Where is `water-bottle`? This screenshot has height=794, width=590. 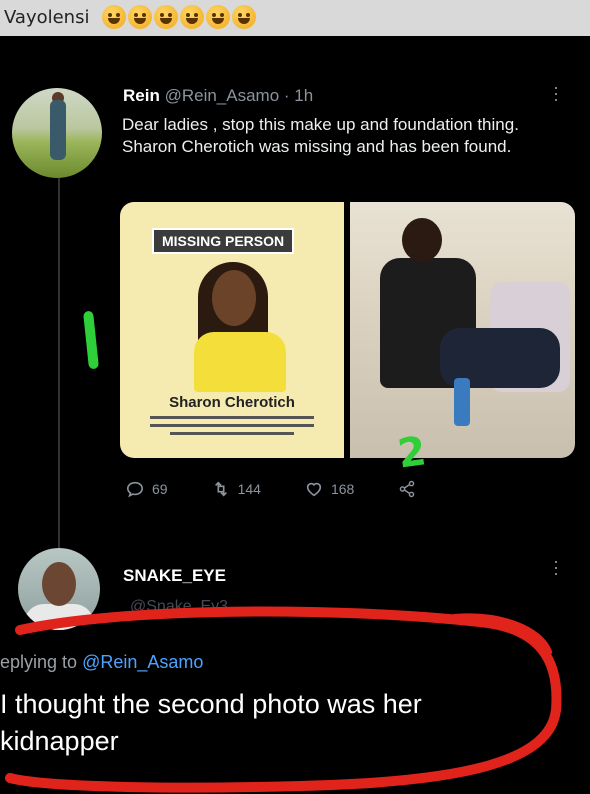 water-bottle is located at coordinates (462, 402).